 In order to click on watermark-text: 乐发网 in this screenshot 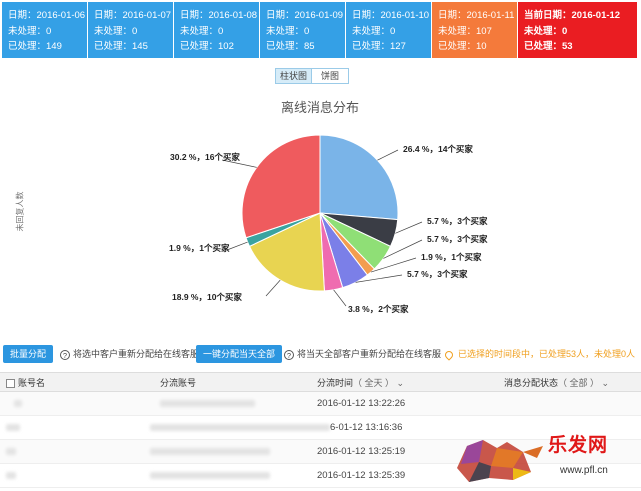, I will do `click(578, 445)`.